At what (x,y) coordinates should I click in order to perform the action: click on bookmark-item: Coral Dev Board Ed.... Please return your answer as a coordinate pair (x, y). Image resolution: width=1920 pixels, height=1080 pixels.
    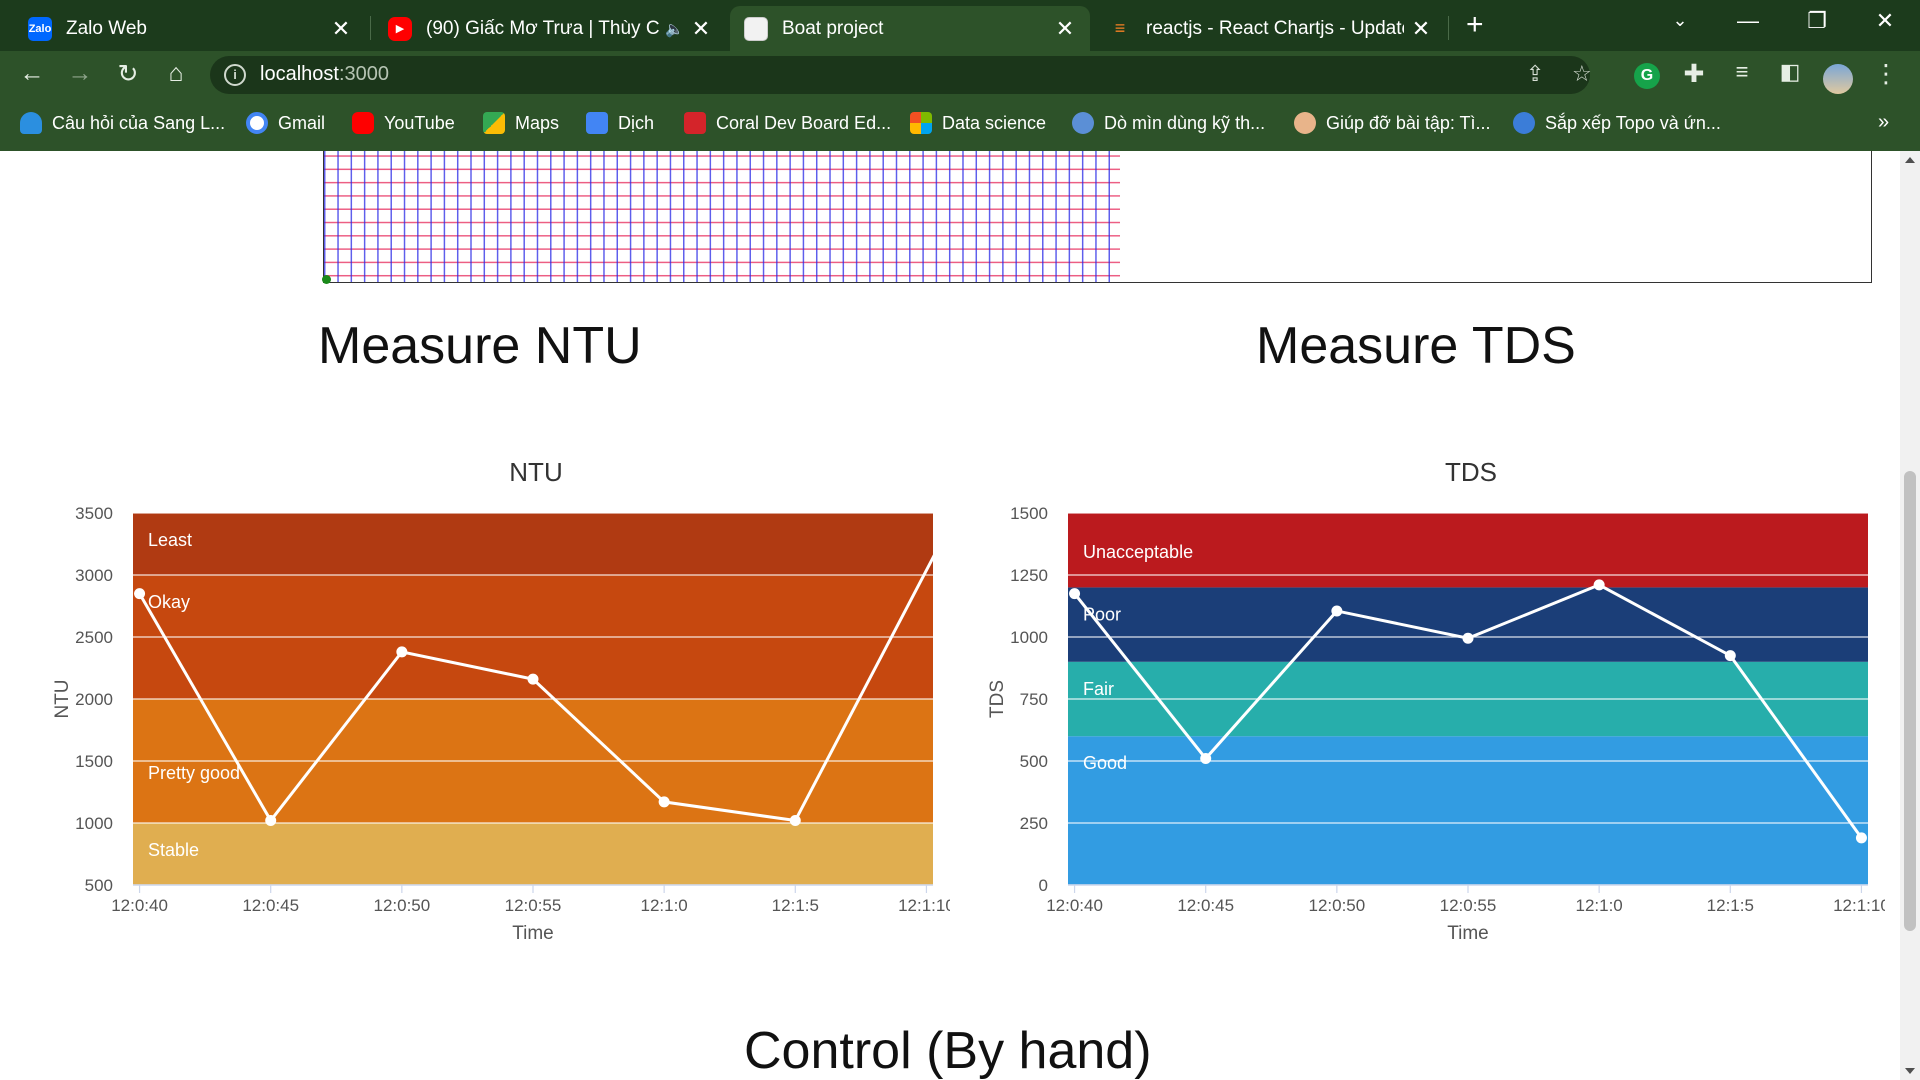
    Looking at the image, I should click on (787, 123).